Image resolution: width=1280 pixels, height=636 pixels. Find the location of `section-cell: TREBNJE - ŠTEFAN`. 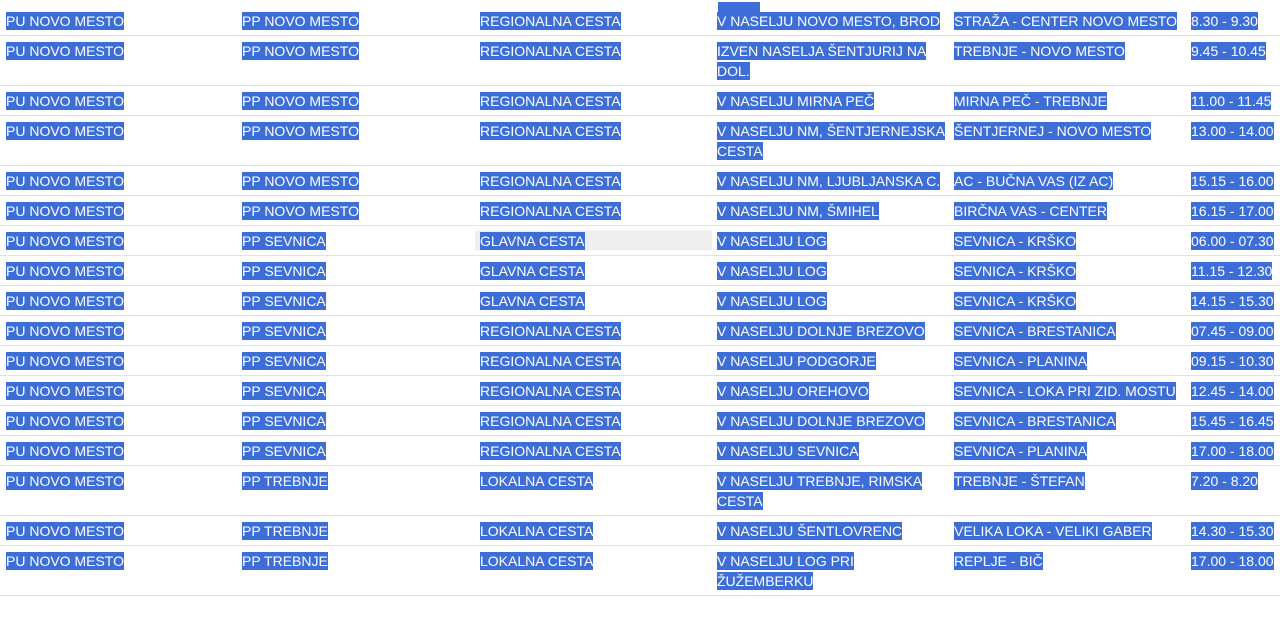

section-cell: TREBNJE - ŠTEFAN is located at coordinates (1068, 490).